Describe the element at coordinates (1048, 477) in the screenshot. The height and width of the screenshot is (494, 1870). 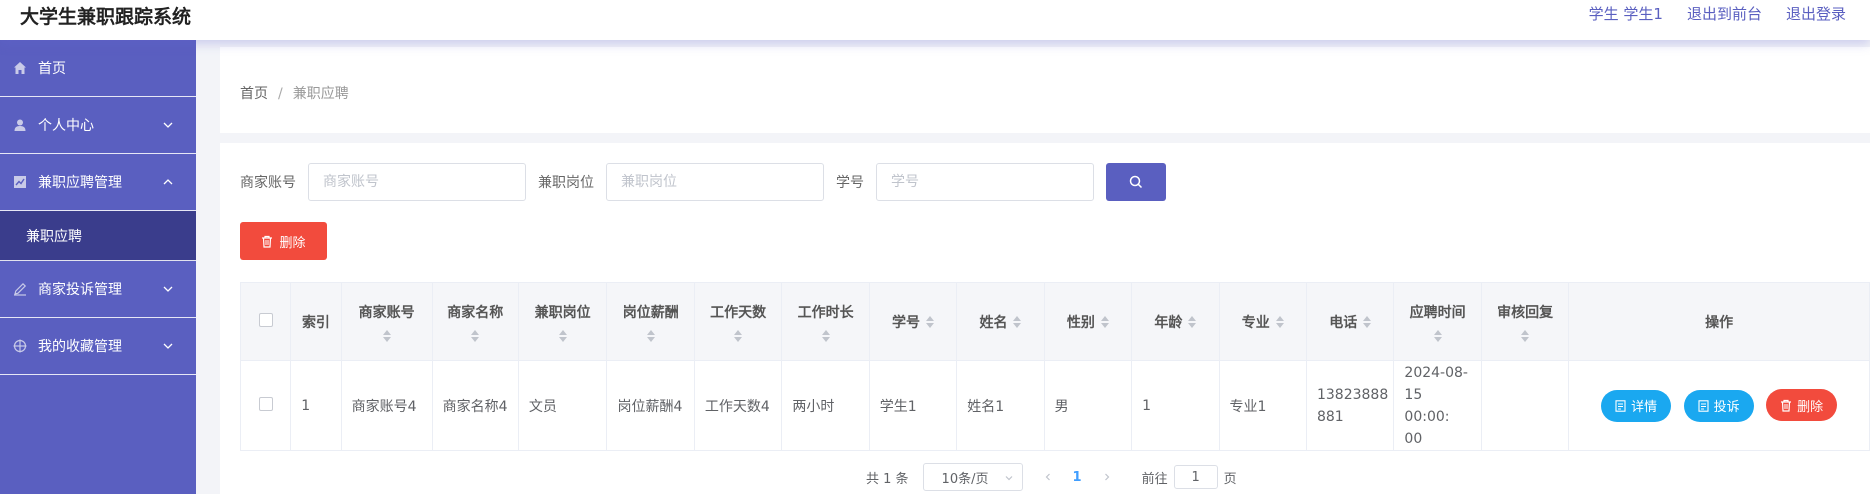
I see `prev-page-icon` at that location.